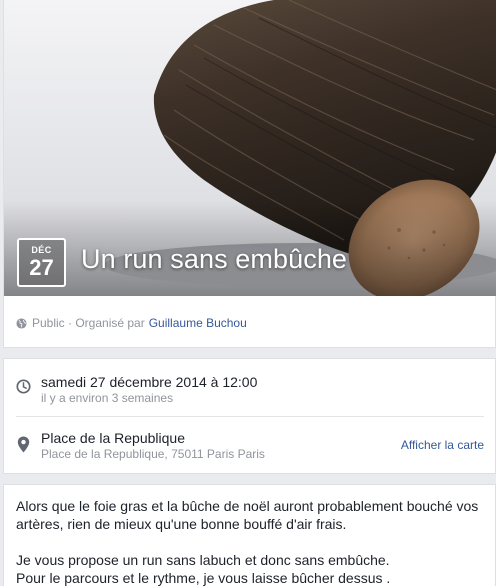 This screenshot has height=586, width=496. I want to click on clock-icon, so click(23, 386).